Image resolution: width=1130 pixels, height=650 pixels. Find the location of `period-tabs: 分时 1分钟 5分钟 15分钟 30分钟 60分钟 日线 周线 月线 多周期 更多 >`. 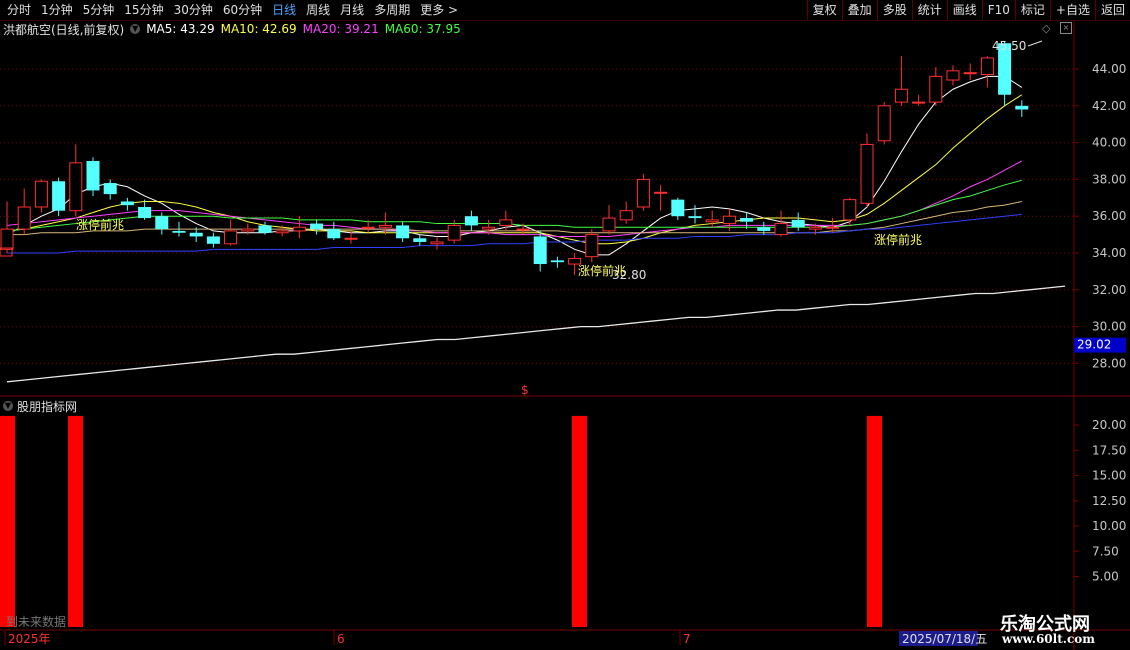

period-tabs: 分时 1分钟 5分钟 15分钟 30分钟 60分钟 日线 周线 月线 多周期 更多 > is located at coordinates (232, 10).